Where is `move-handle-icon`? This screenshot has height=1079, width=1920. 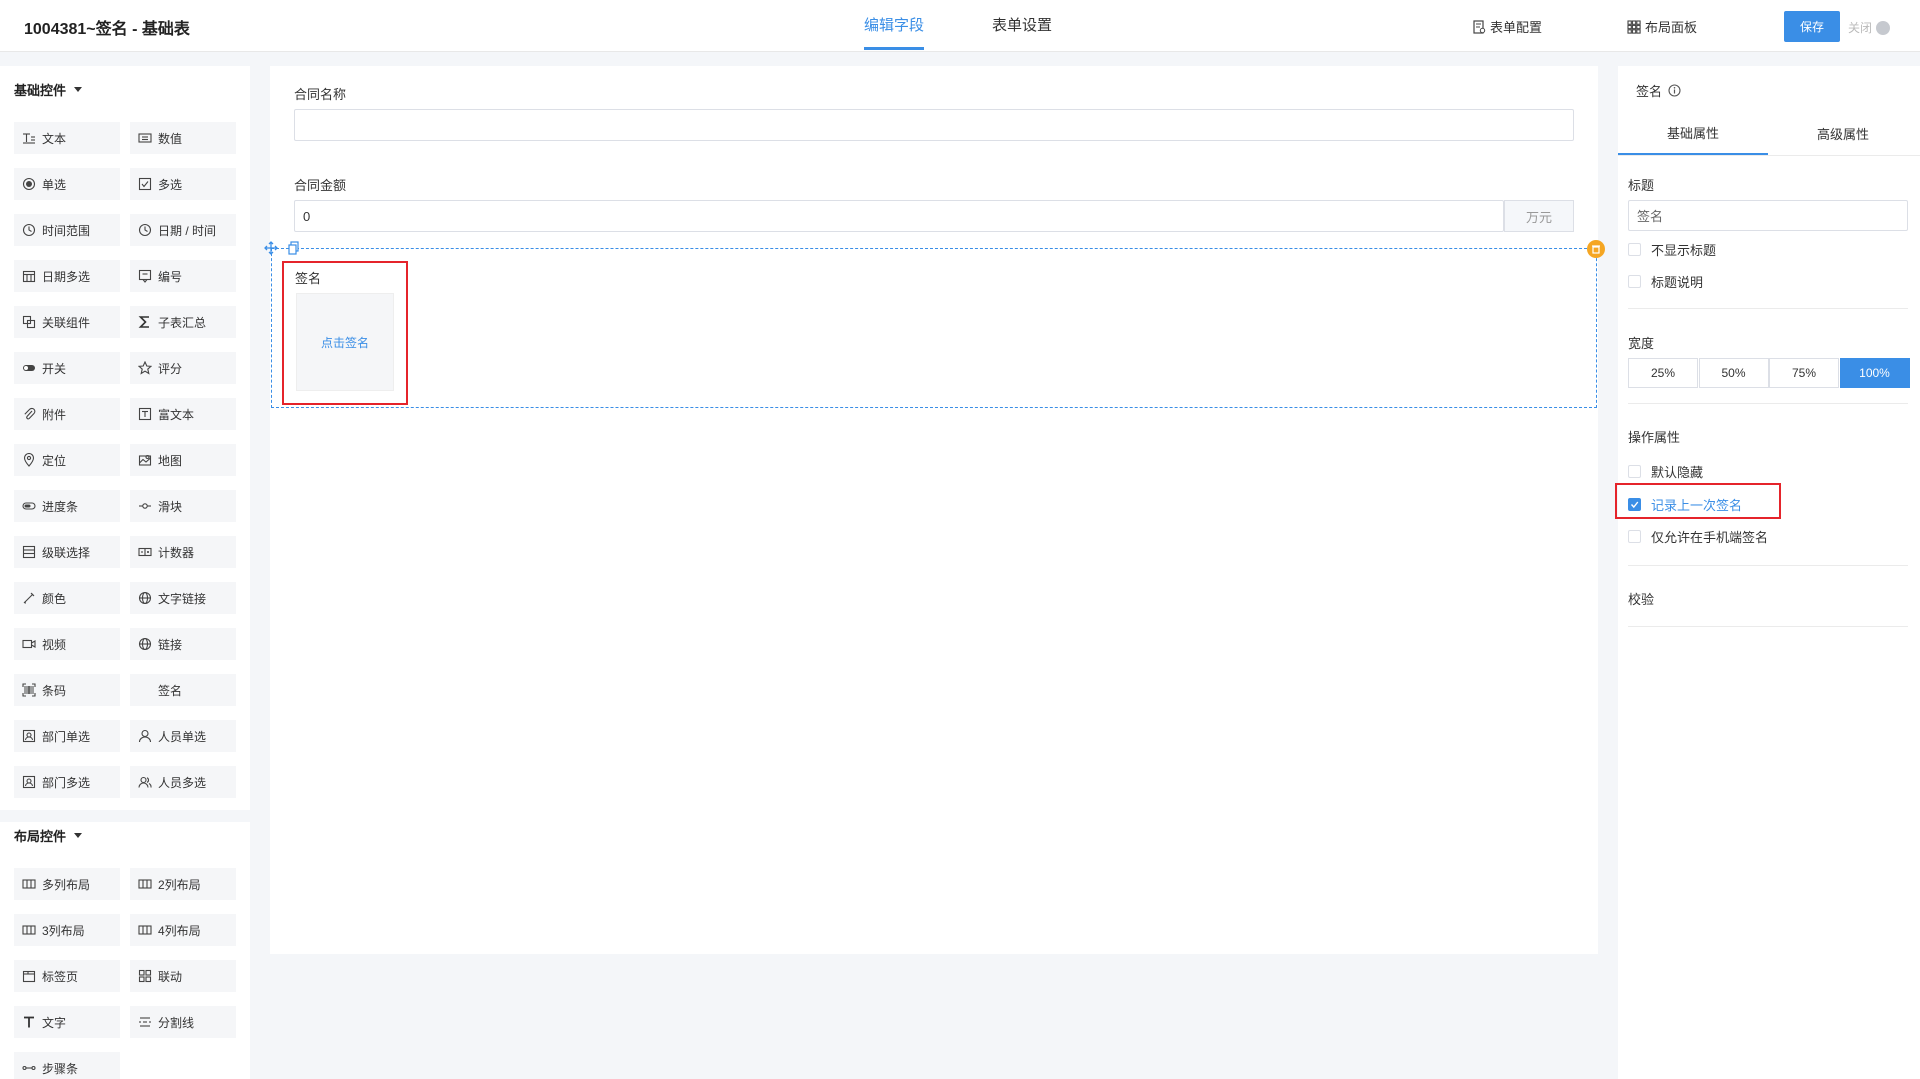 move-handle-icon is located at coordinates (271, 248).